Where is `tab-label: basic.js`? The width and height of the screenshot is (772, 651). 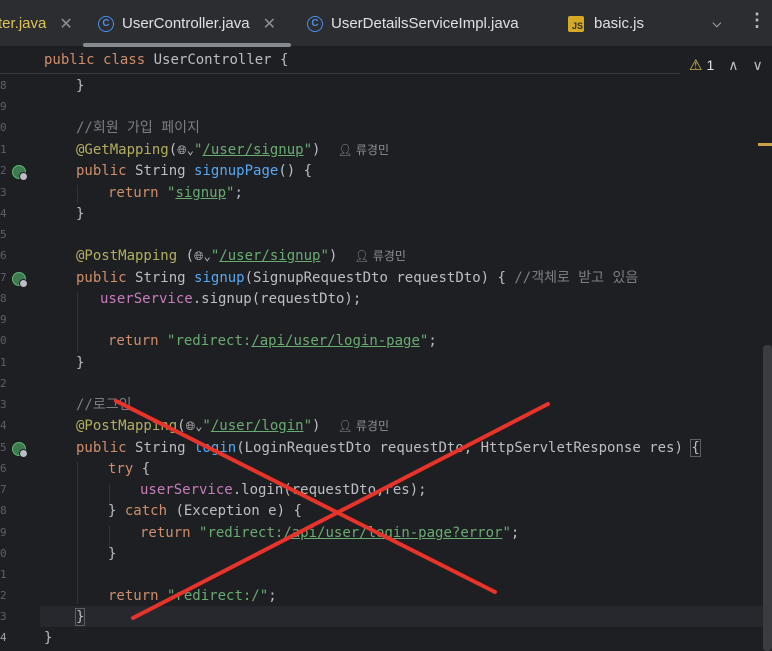
tab-label: basic.js is located at coordinates (619, 23).